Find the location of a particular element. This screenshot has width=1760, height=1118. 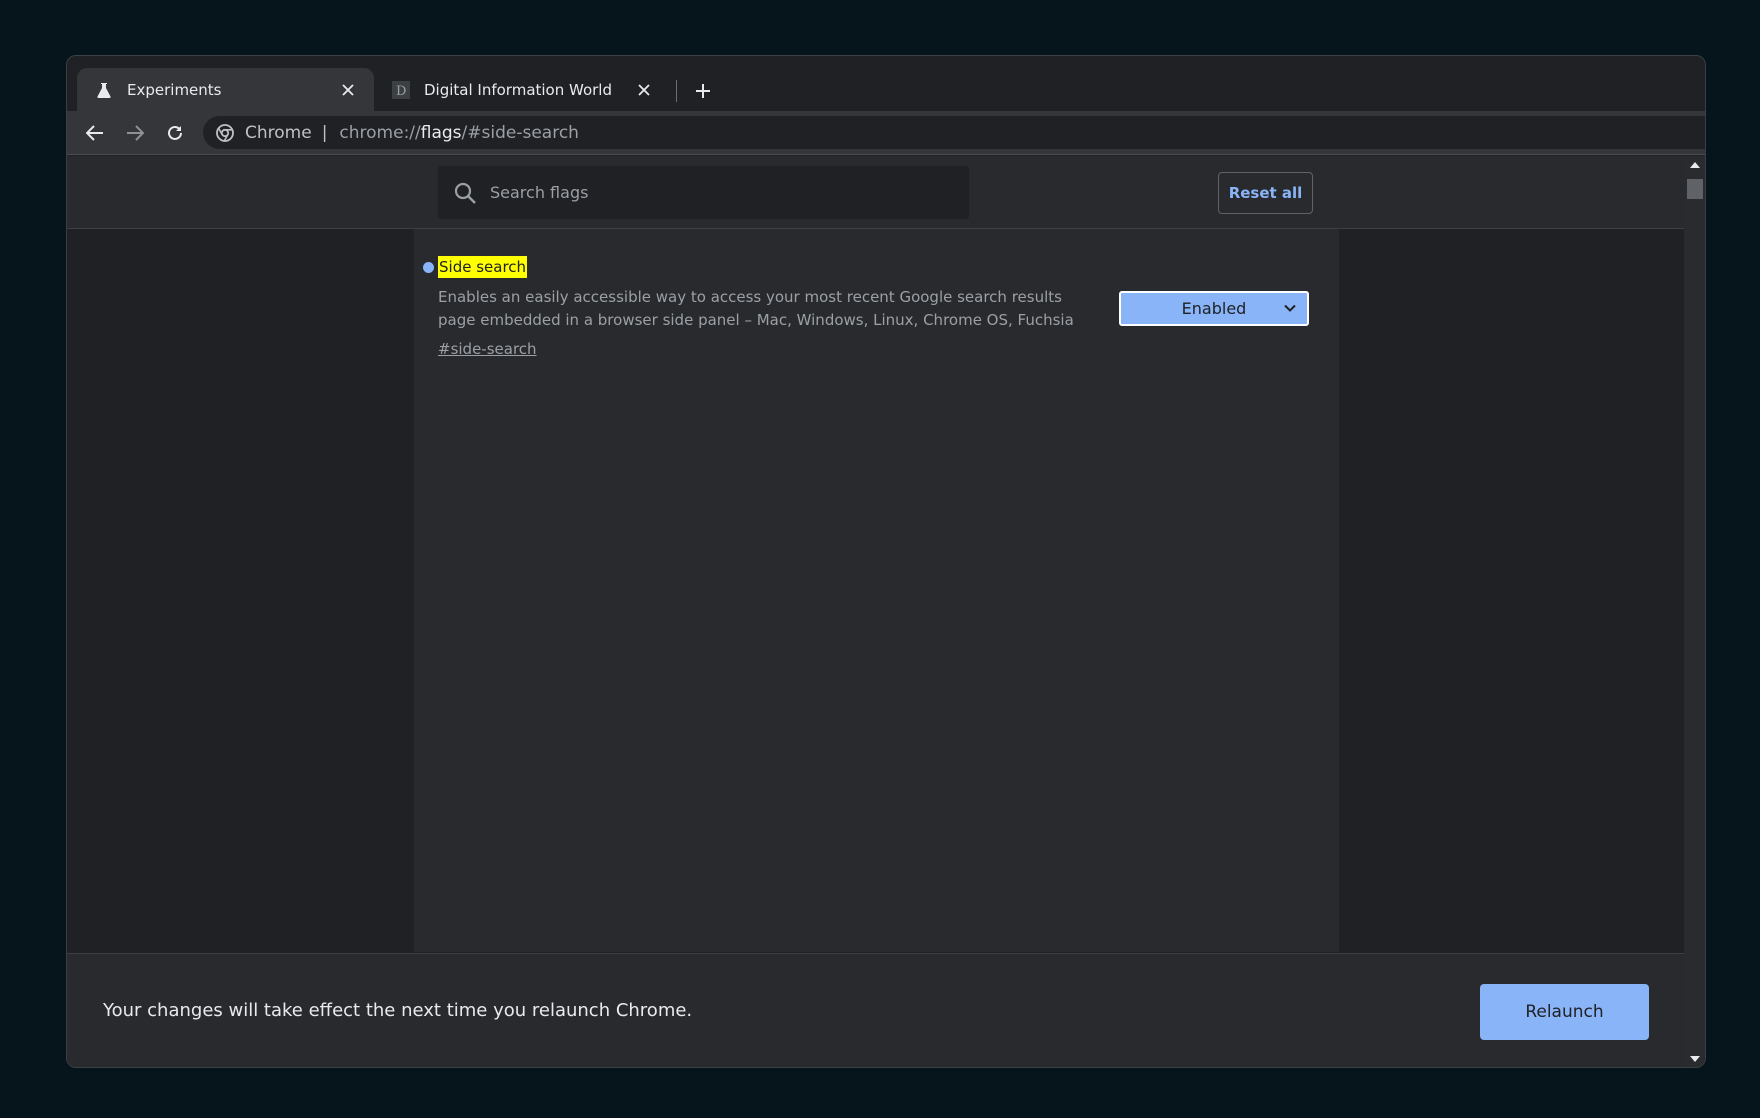

toolbar: Chrome | chrome://flags/#side-search is located at coordinates (886, 133).